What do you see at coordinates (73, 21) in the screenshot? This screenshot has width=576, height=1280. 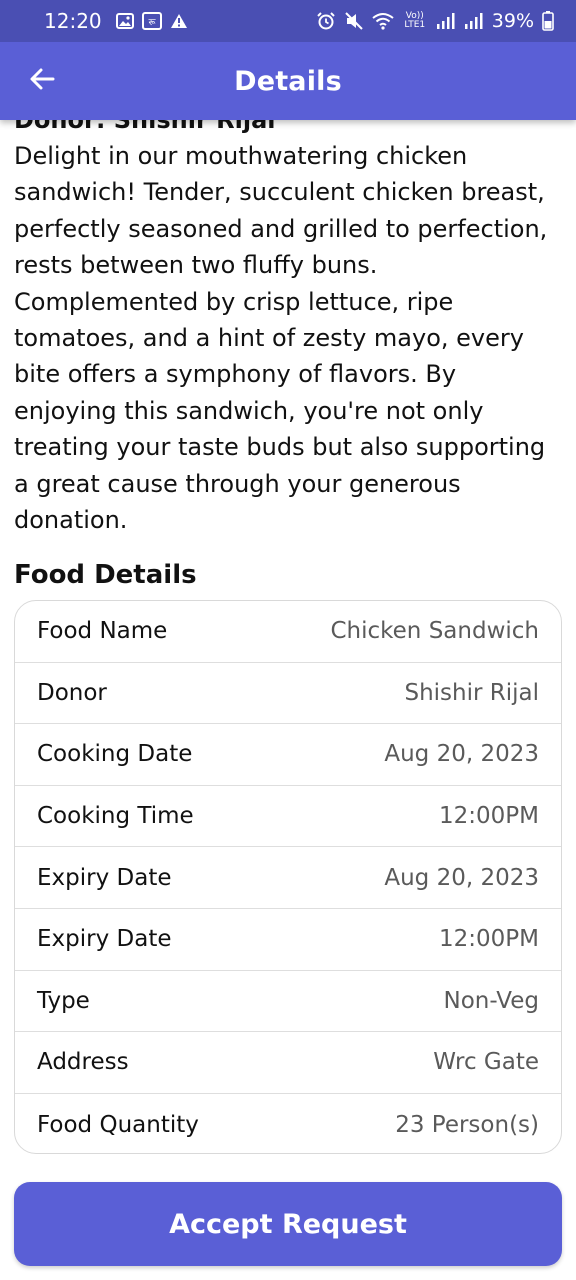 I see `status-time: 12:20` at bounding box center [73, 21].